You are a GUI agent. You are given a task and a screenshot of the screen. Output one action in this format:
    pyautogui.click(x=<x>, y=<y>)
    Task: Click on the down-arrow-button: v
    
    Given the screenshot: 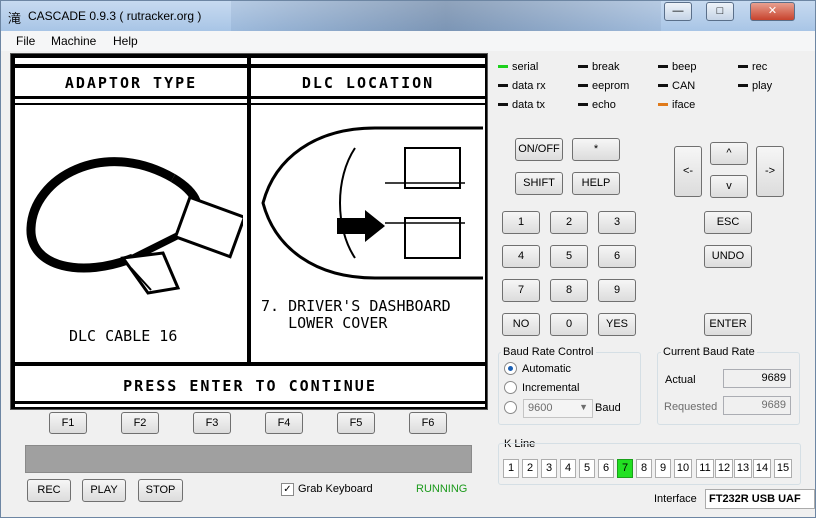 What is the action you would take?
    pyautogui.click(x=729, y=186)
    